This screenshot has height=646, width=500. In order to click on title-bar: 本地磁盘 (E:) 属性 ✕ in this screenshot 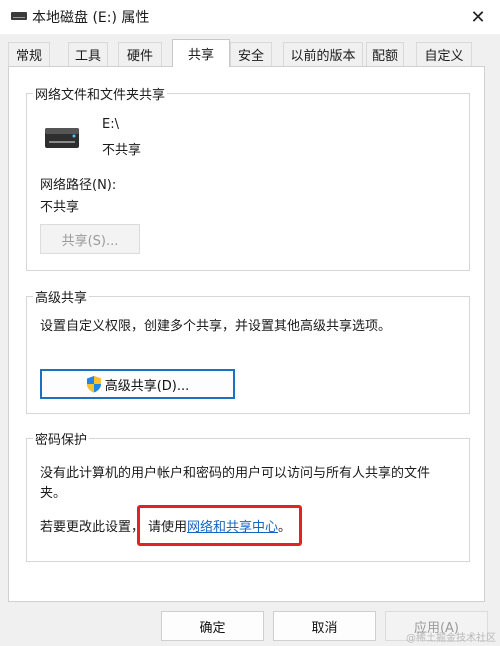, I will do `click(250, 17)`.